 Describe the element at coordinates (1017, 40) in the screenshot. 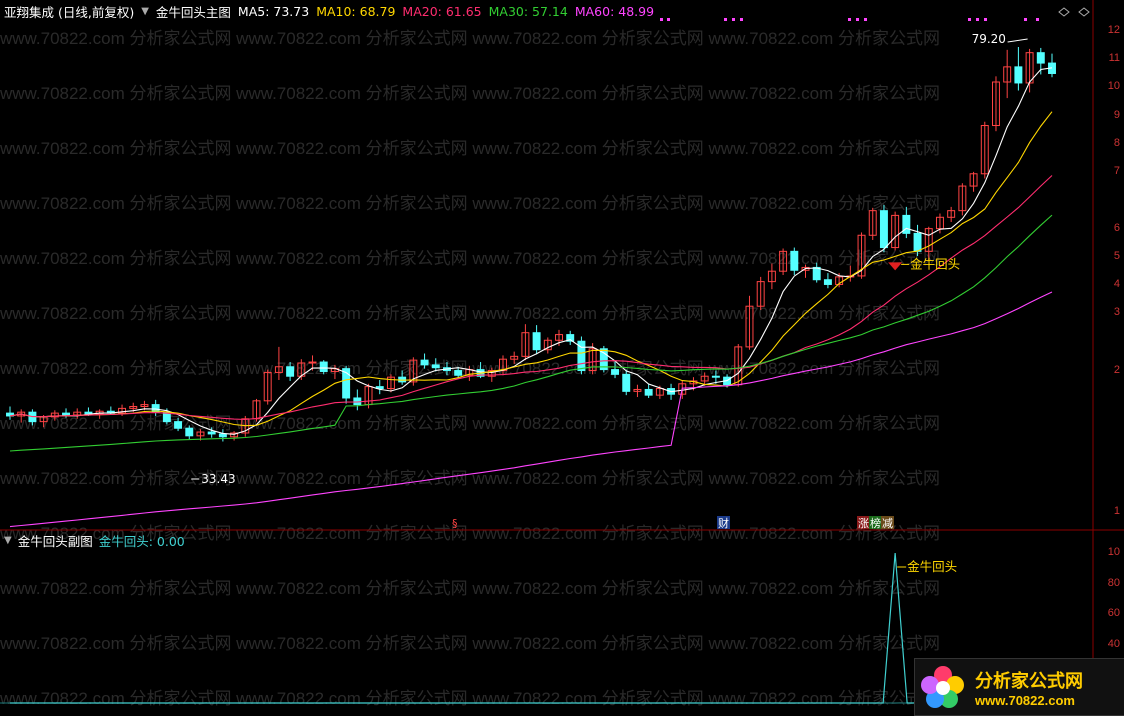

I see `high-arrow` at that location.